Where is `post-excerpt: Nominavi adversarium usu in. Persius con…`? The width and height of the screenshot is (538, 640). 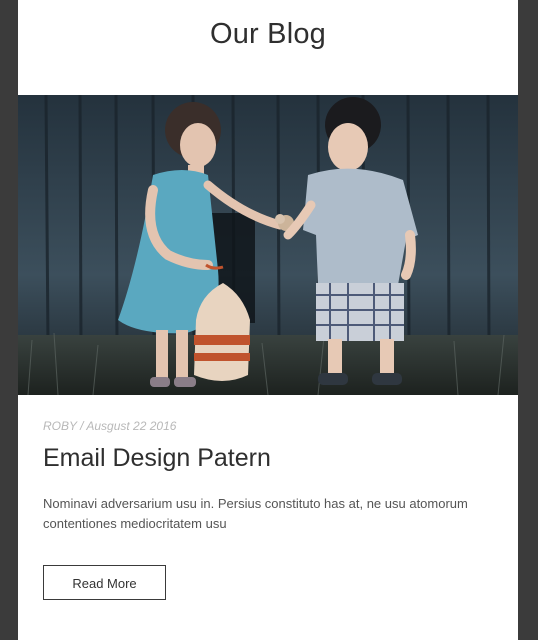
post-excerpt: Nominavi adversarium usu in. Persius con… is located at coordinates (255, 513).